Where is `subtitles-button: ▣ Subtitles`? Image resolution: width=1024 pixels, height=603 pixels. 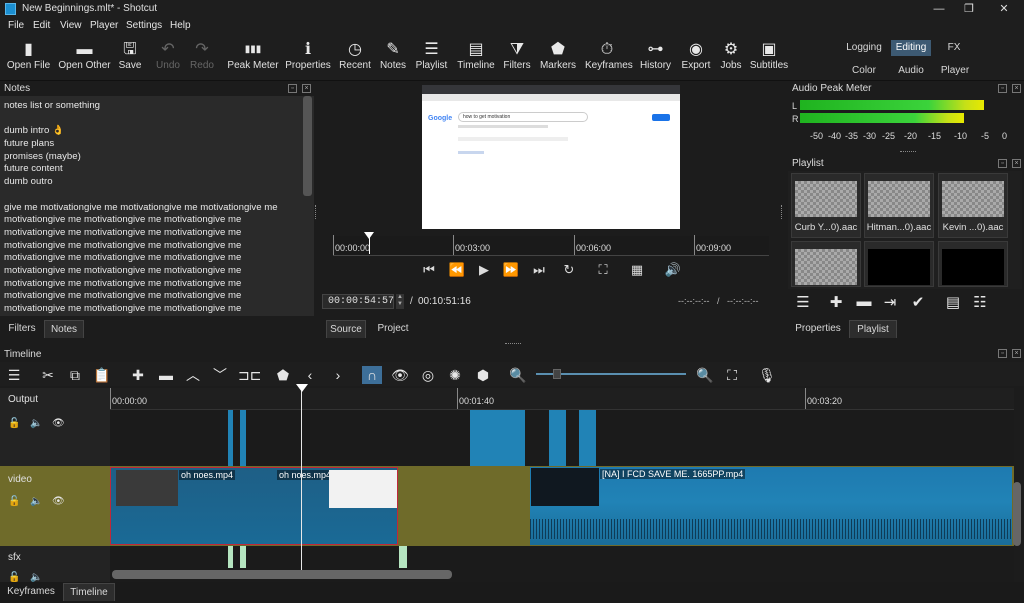
subtitles-button: ▣ Subtitles is located at coordinates (769, 60).